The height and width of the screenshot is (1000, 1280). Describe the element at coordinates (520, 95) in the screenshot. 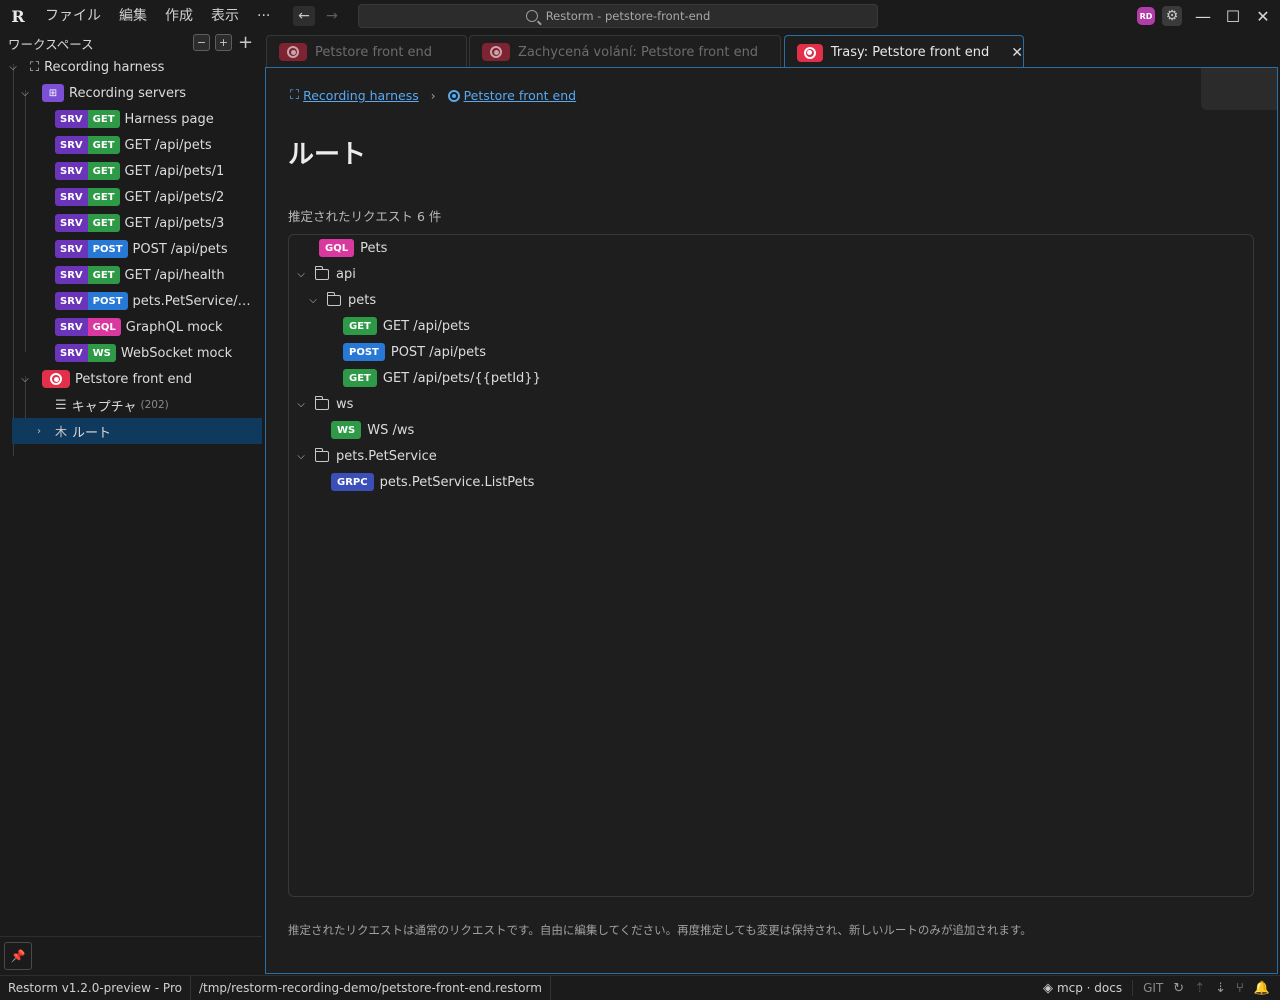

I see `breadcrumb-frontend: Petstore front end` at that location.